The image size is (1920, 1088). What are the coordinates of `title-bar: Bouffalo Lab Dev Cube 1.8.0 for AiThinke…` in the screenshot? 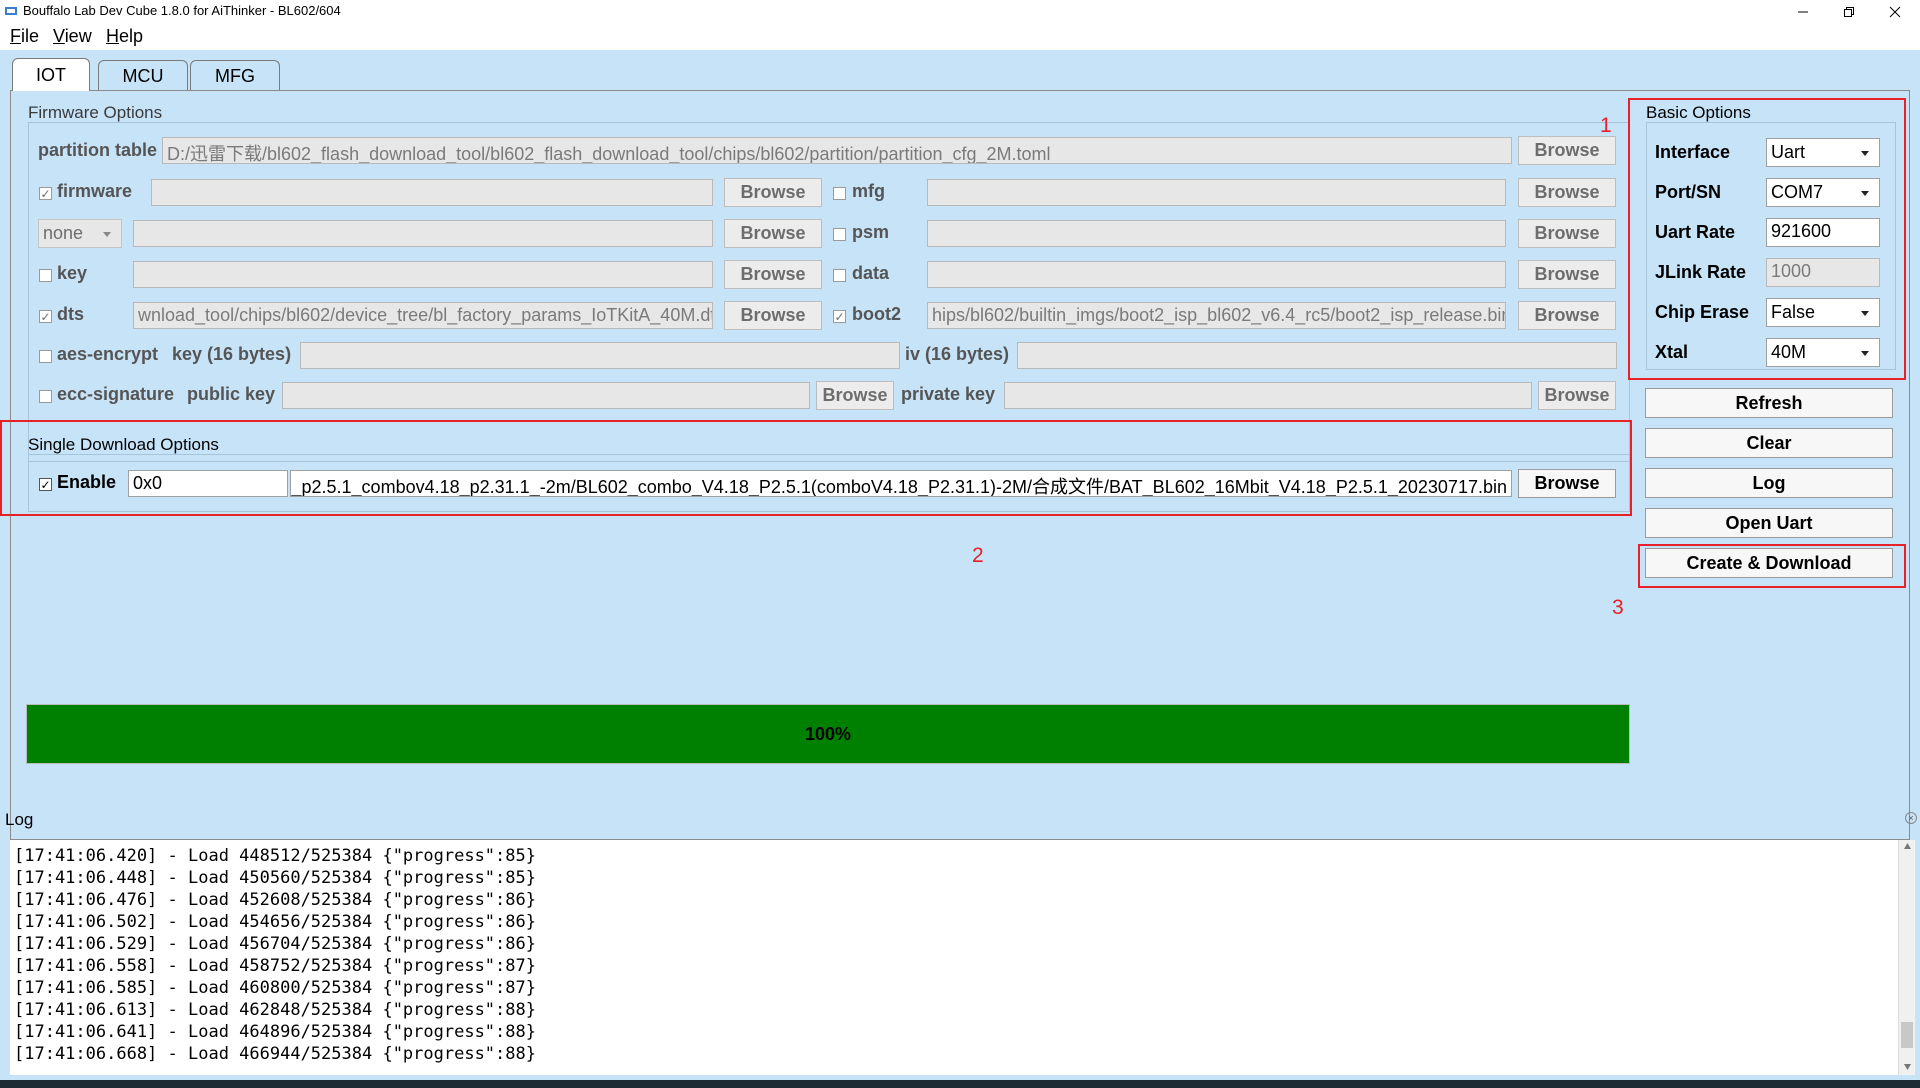 It's located at (960, 12).